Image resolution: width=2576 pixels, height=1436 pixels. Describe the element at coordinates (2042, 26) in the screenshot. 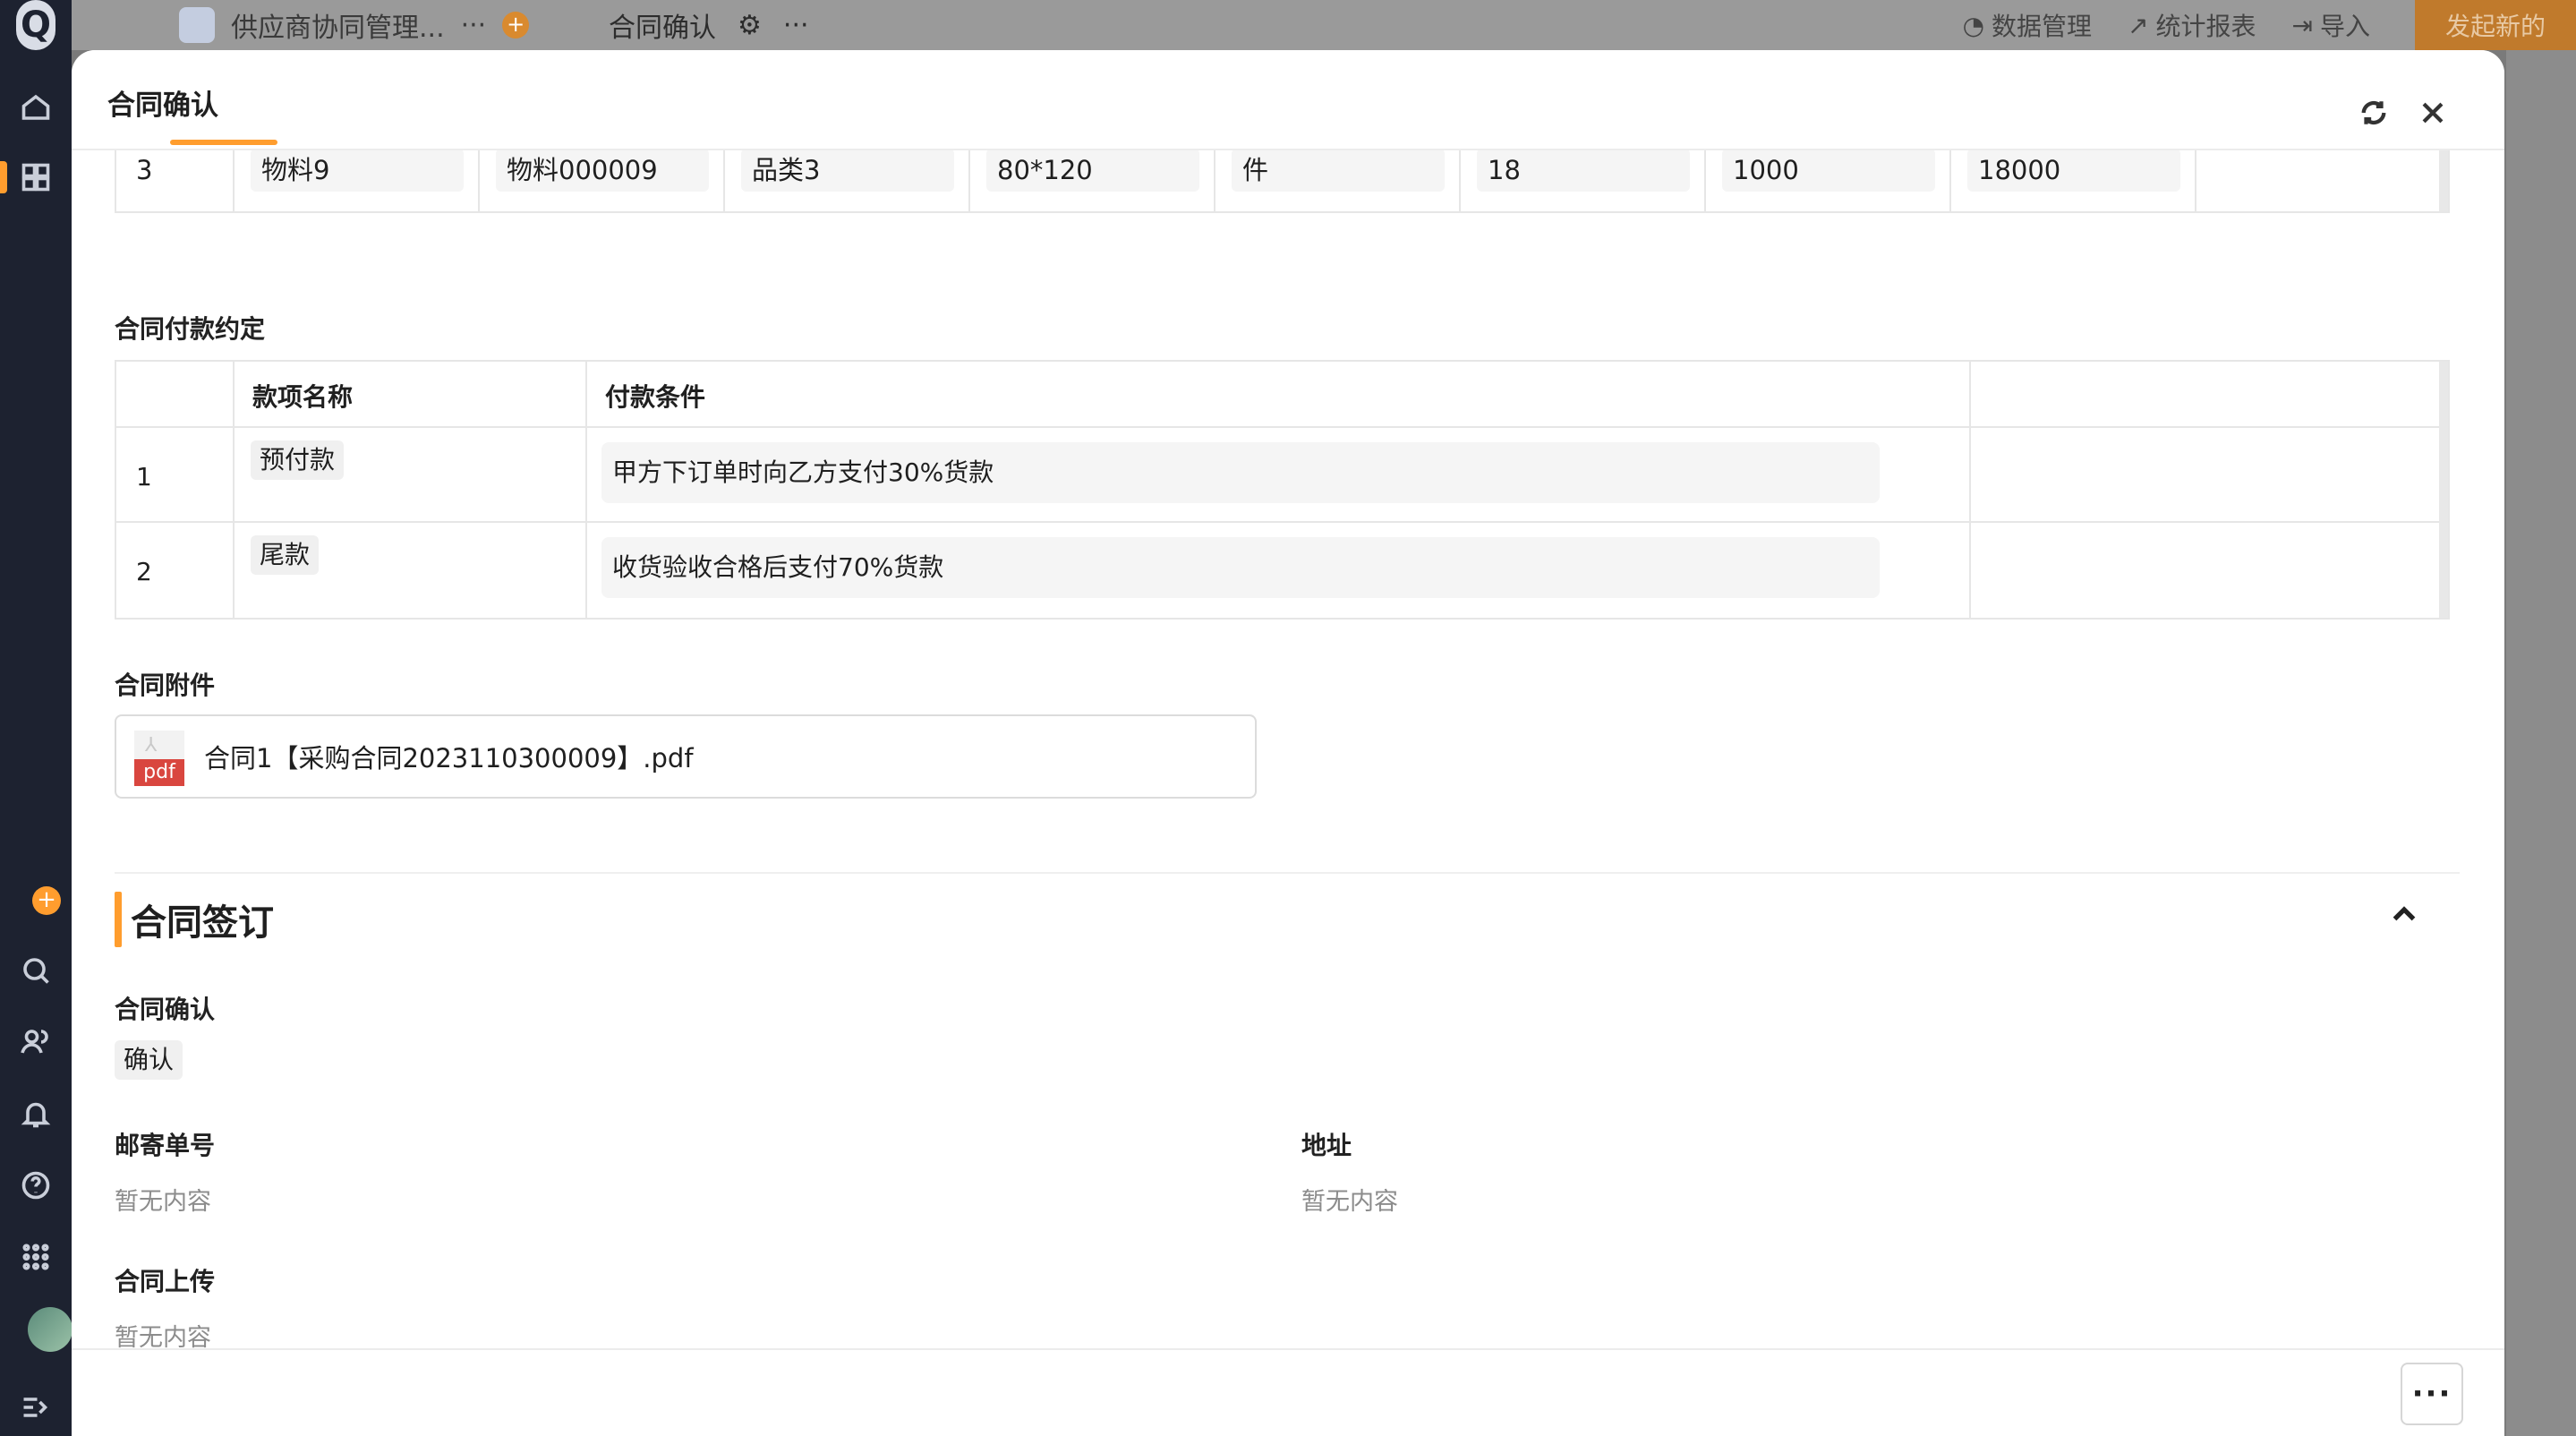

I see `data-manage-label: 数据管理` at that location.